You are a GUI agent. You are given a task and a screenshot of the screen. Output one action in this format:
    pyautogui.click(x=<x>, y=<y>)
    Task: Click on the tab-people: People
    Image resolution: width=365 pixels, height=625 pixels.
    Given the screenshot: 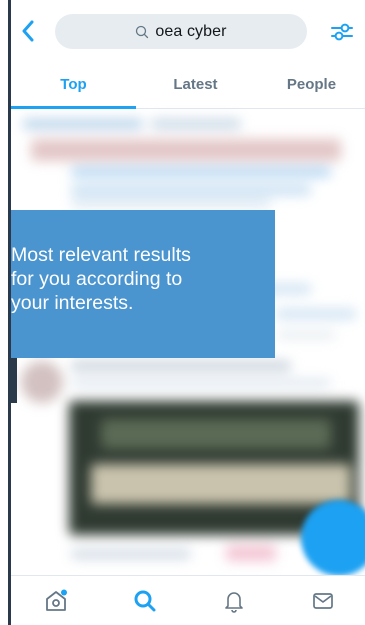 What is the action you would take?
    pyautogui.click(x=310, y=85)
    